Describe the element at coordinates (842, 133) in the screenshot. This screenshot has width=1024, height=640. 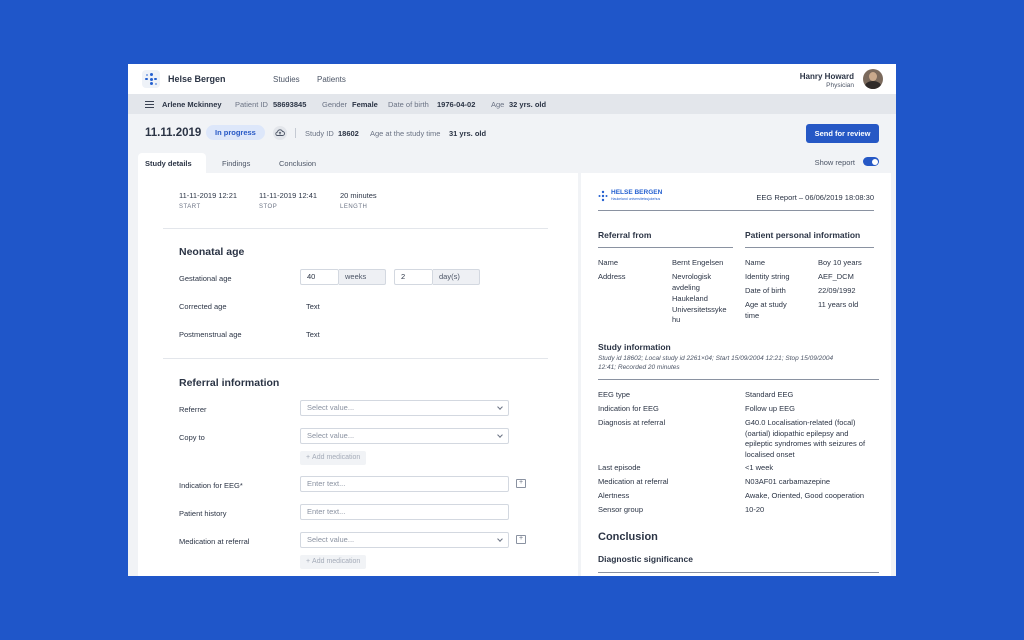
I see `send-for-review-button: Send for review` at that location.